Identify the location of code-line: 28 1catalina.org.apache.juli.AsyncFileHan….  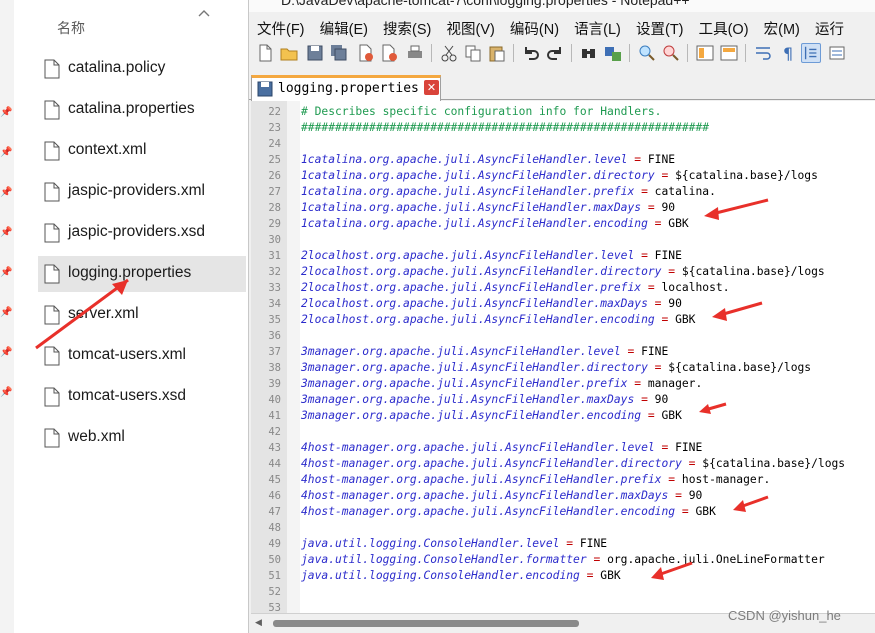
(563, 208).